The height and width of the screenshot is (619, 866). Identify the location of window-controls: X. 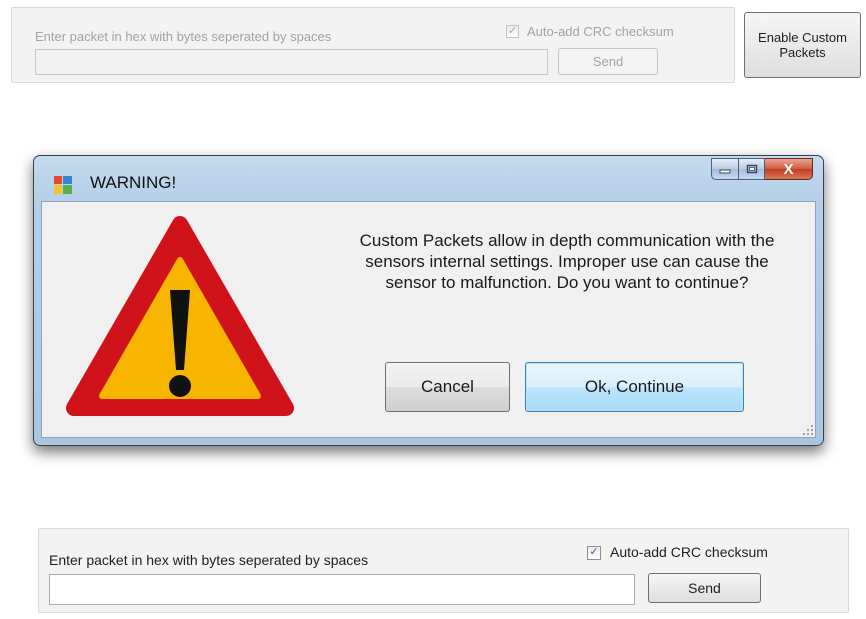
(762, 169).